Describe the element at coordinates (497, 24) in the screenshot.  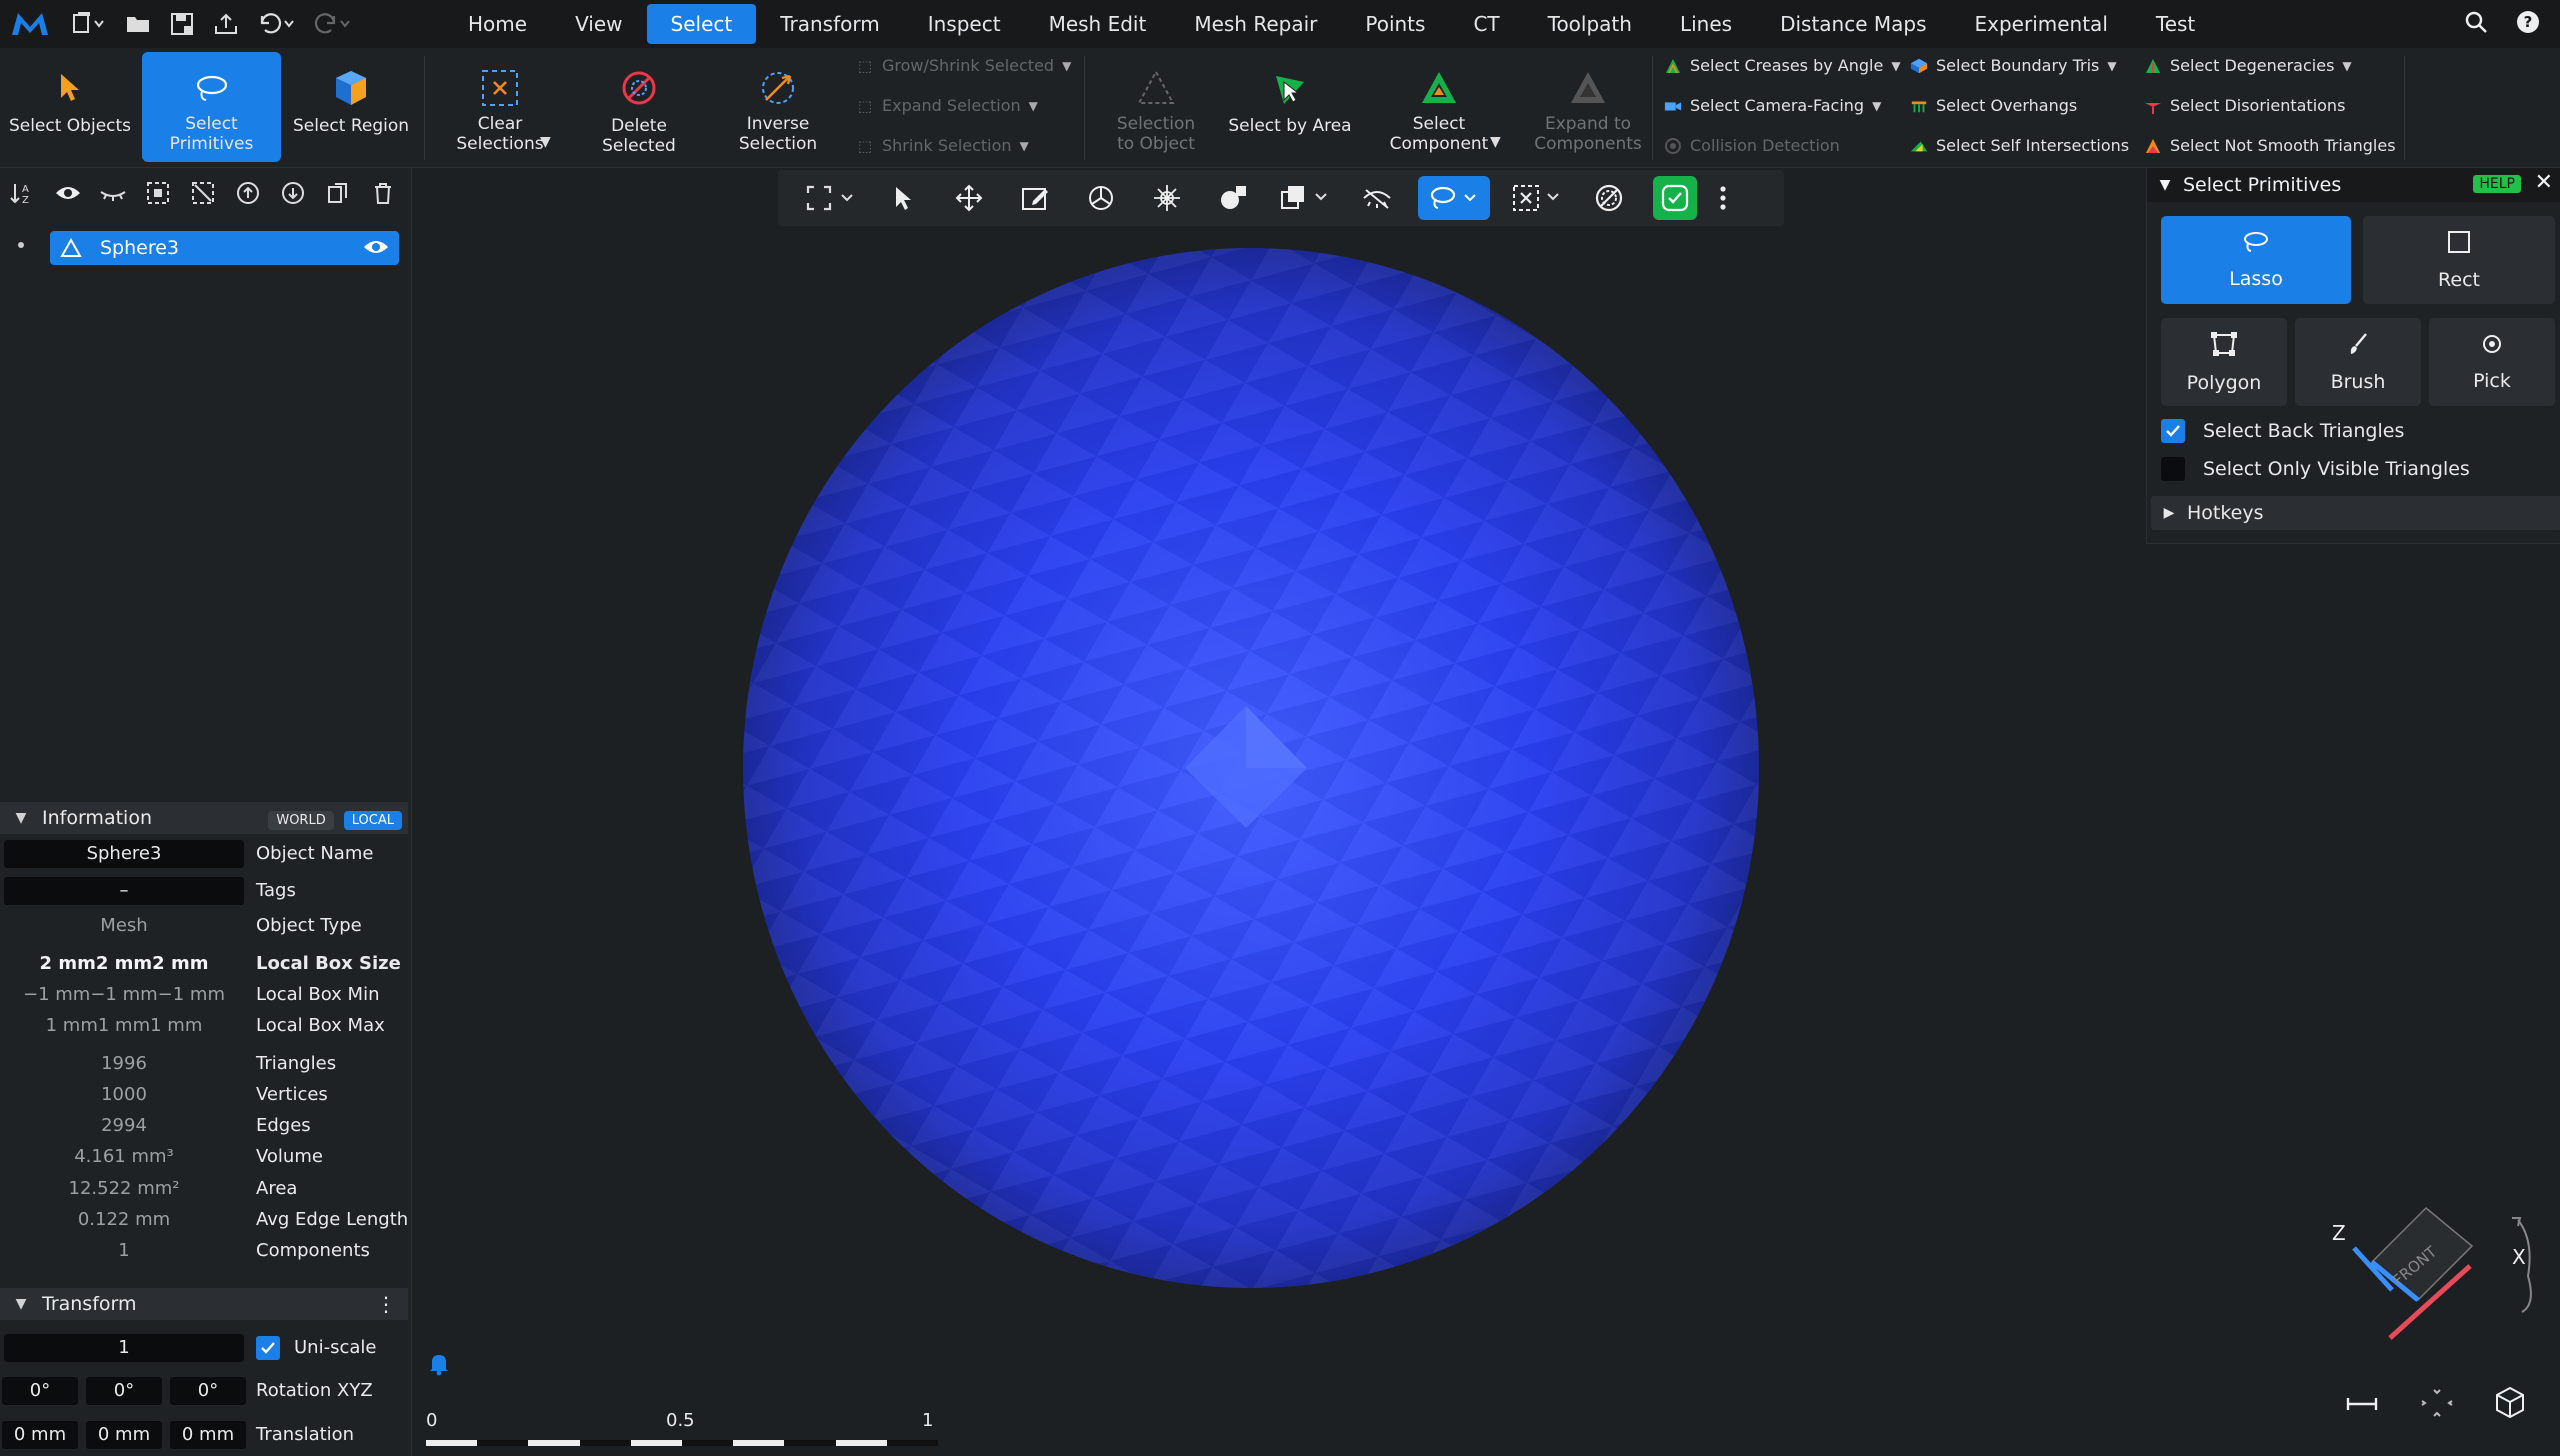
I see `tab-home: Home` at that location.